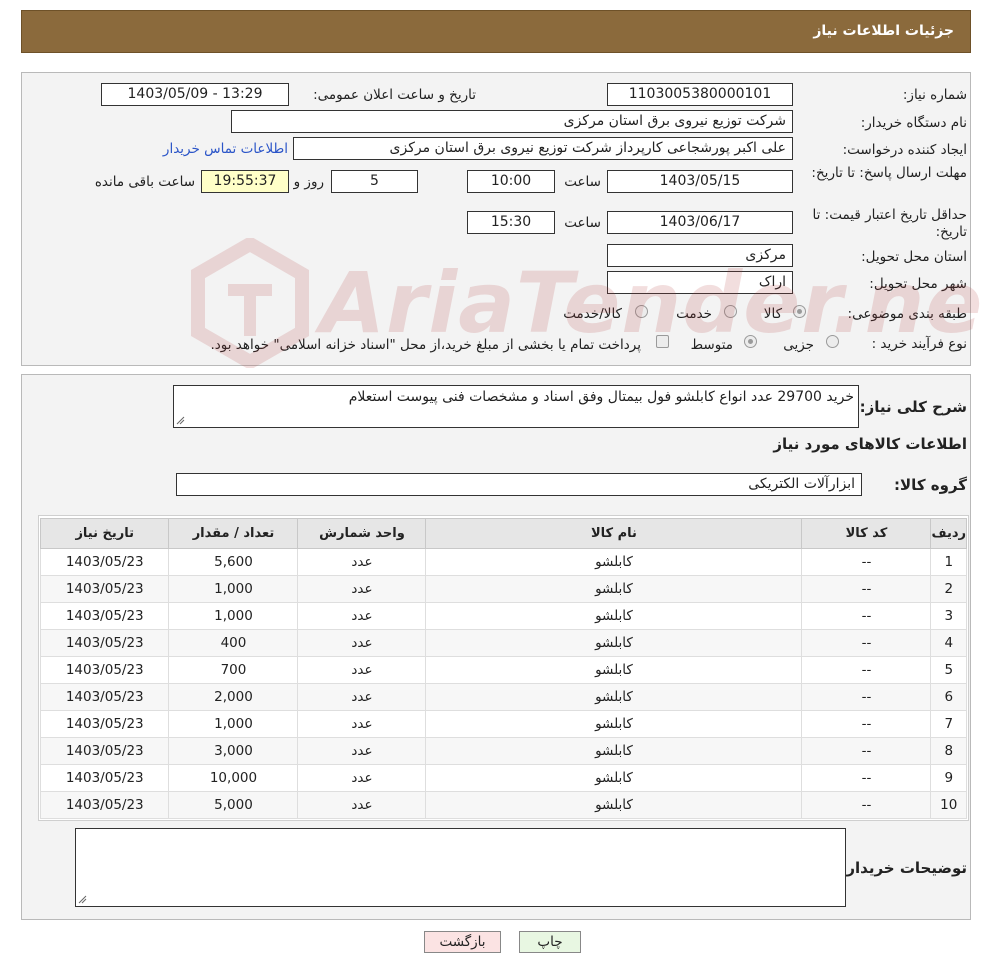  What do you see at coordinates (233, 643) in the screenshot?
I see `item-quantity: 400` at bounding box center [233, 643].